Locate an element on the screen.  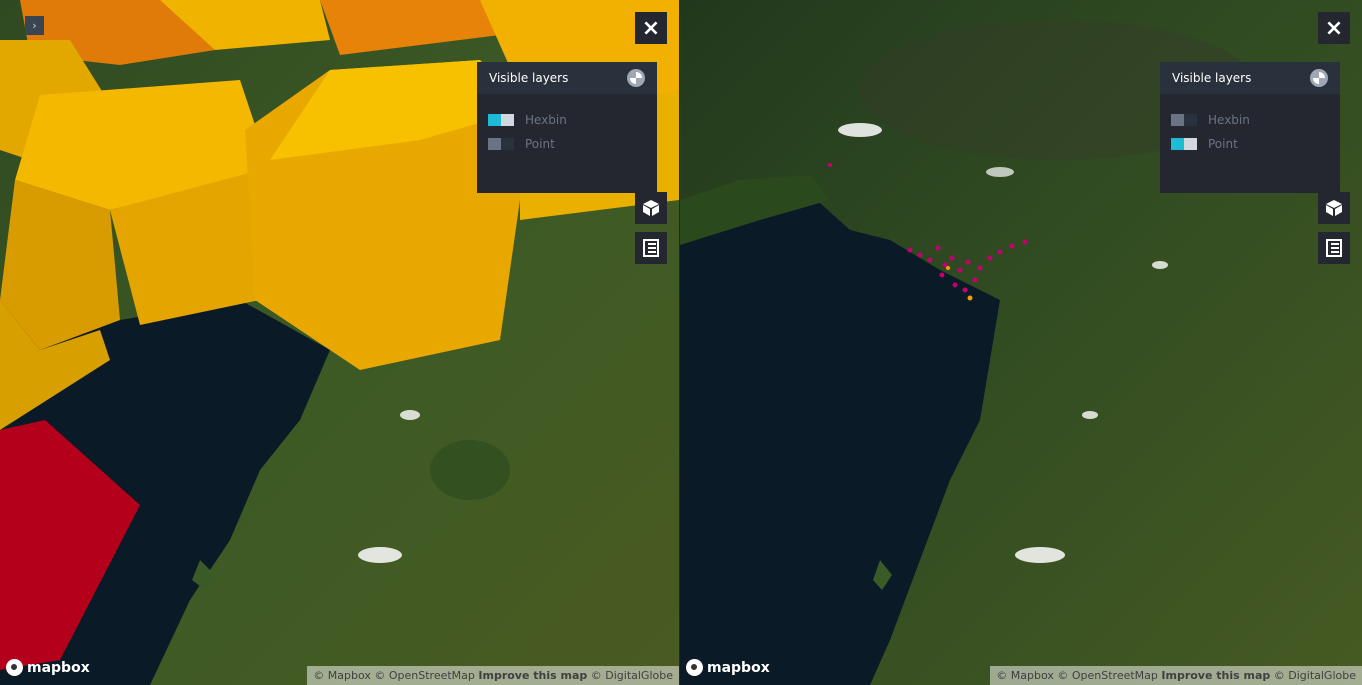
chevron-right-icon: › is located at coordinates (34, 25).